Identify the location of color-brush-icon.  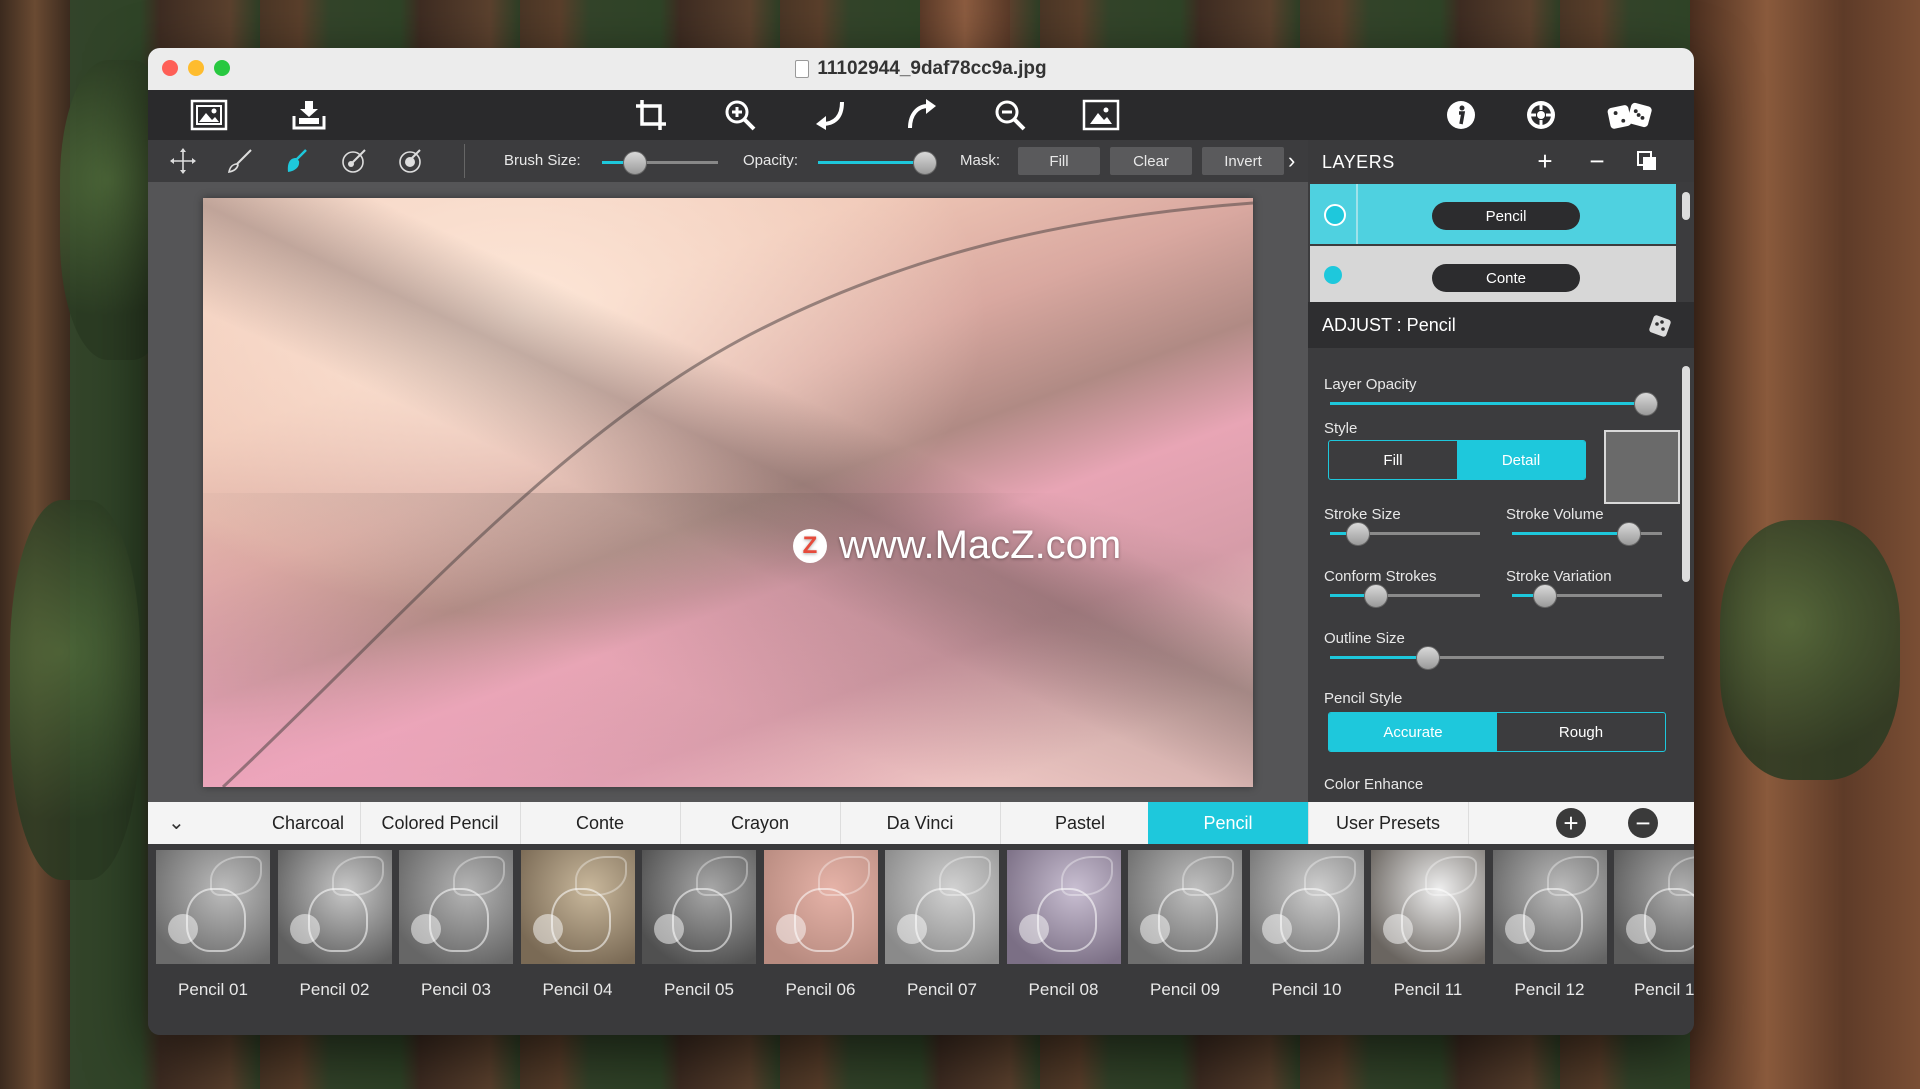
(297, 161).